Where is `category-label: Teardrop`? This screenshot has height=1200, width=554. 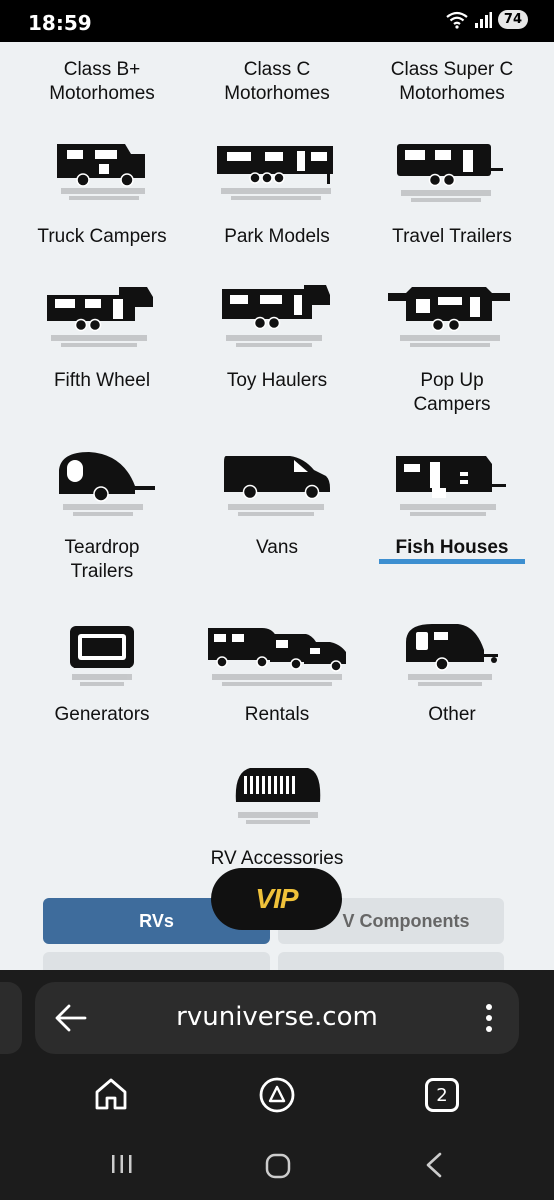 category-label: Teardrop is located at coordinates (102, 547).